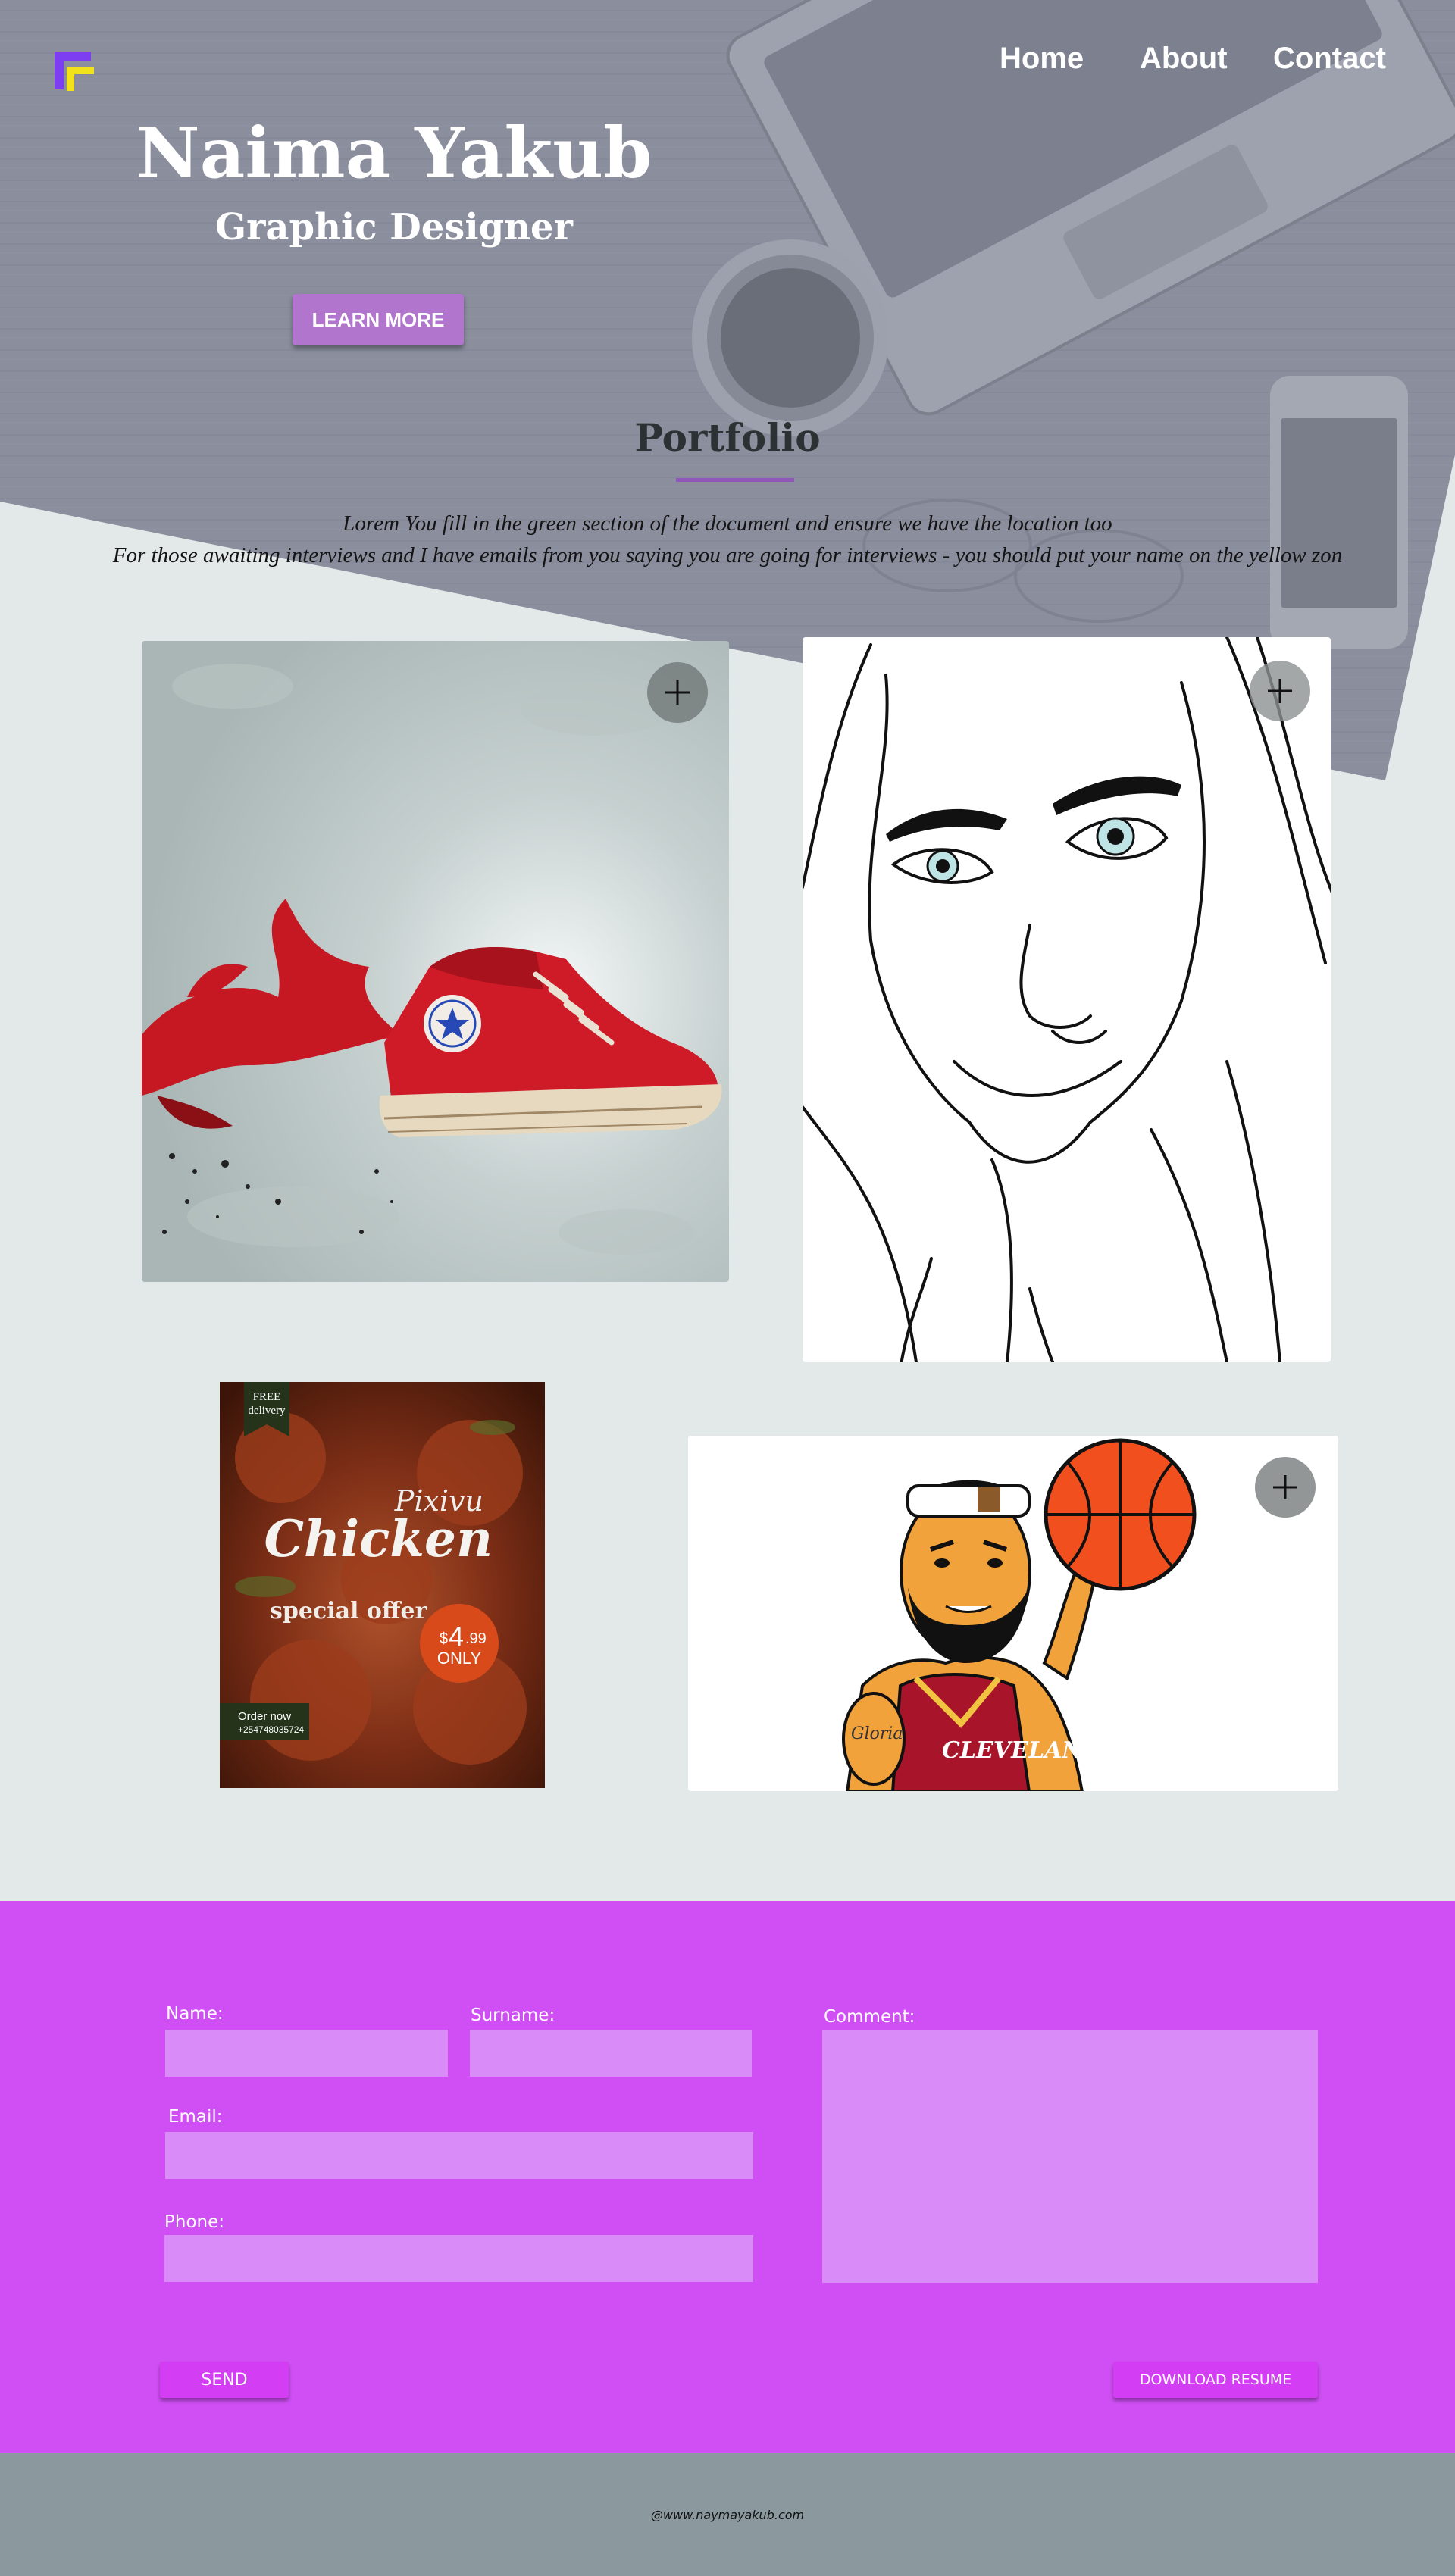  What do you see at coordinates (1215, 2380) in the screenshot?
I see `download-resume-button: DOWNLOAD RESUME` at bounding box center [1215, 2380].